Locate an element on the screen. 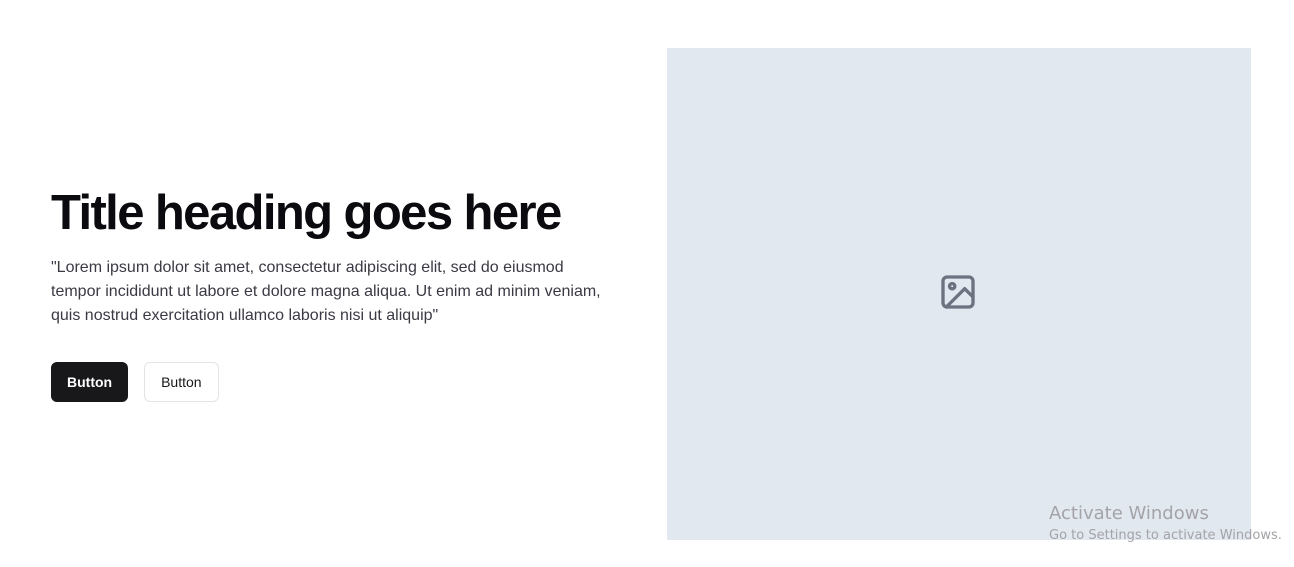 The height and width of the screenshot is (567, 1294). primary-button: Button is located at coordinates (90, 382).